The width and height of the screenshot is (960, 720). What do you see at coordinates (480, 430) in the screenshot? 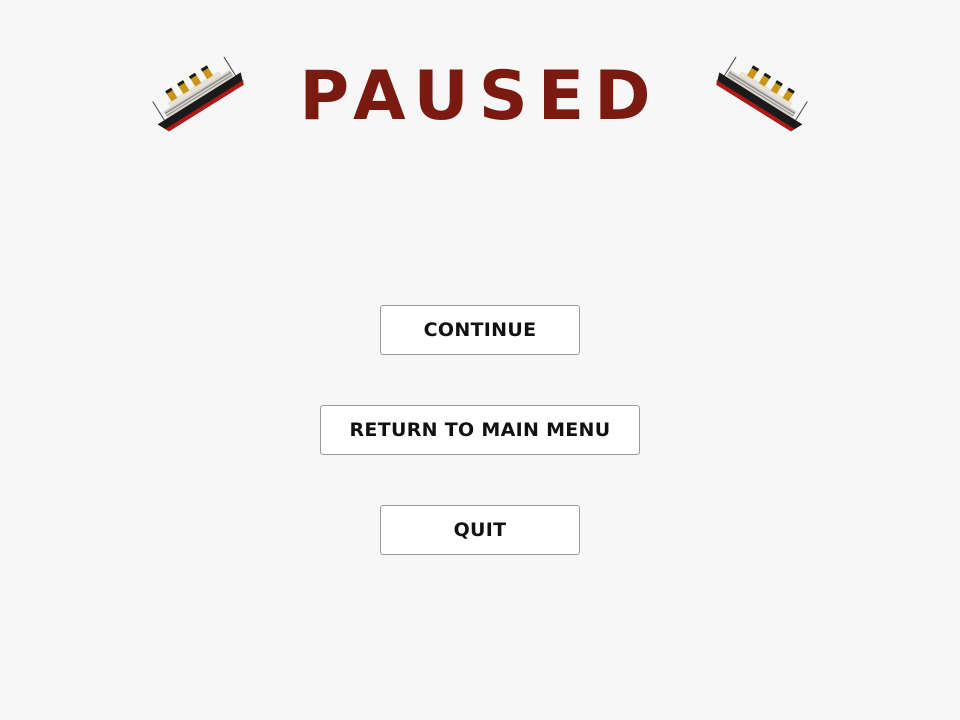
I see `return-to-main-menu-button: RETURN TO MAIN MENU` at bounding box center [480, 430].